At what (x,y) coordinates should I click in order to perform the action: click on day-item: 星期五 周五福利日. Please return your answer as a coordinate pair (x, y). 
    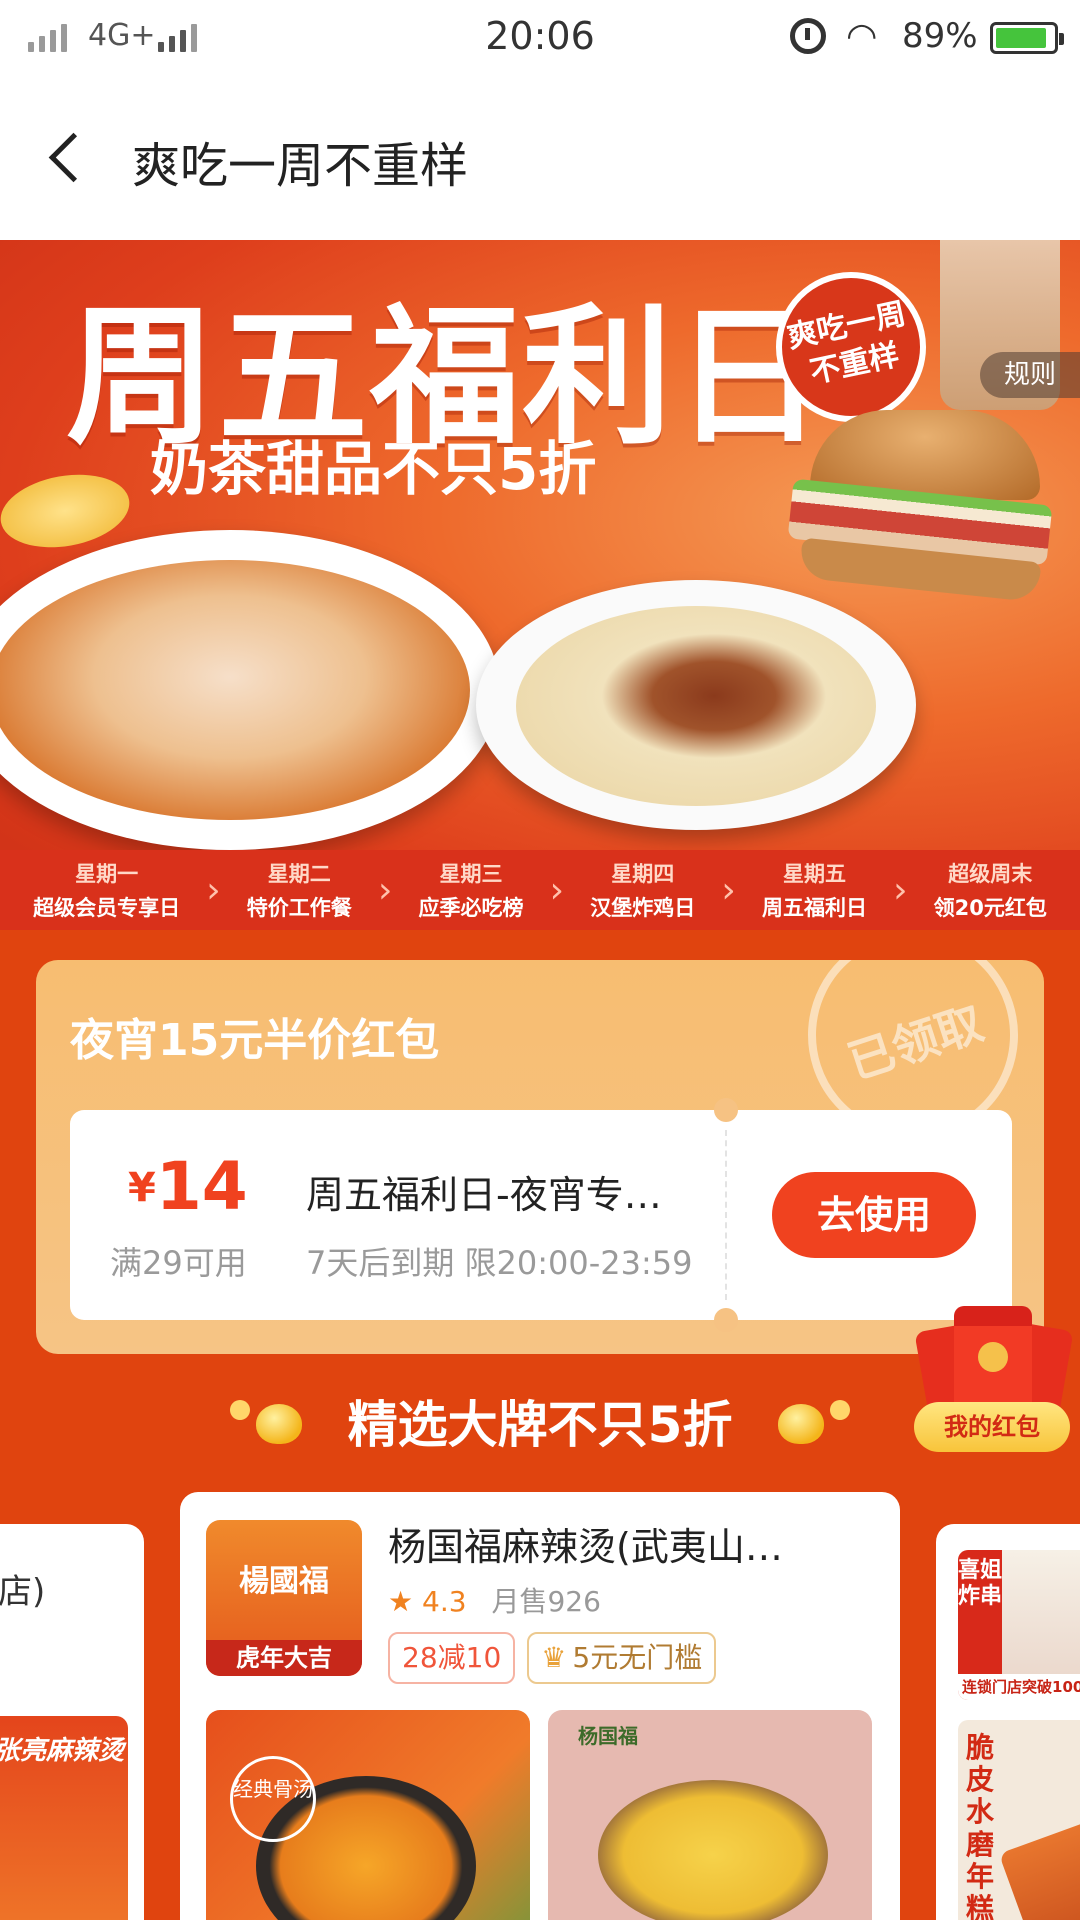
    Looking at the image, I should click on (814, 890).